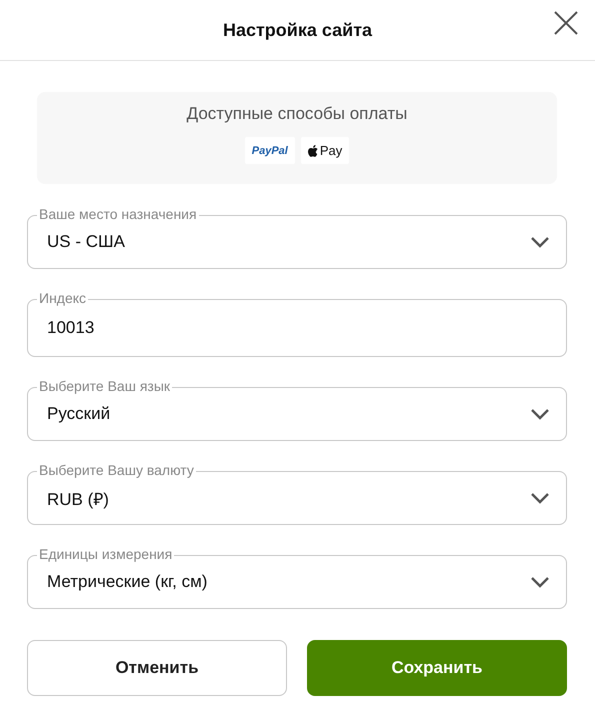 The width and height of the screenshot is (595, 725). What do you see at coordinates (297, 30) in the screenshot?
I see `dialog-title: Настройка сайта` at bounding box center [297, 30].